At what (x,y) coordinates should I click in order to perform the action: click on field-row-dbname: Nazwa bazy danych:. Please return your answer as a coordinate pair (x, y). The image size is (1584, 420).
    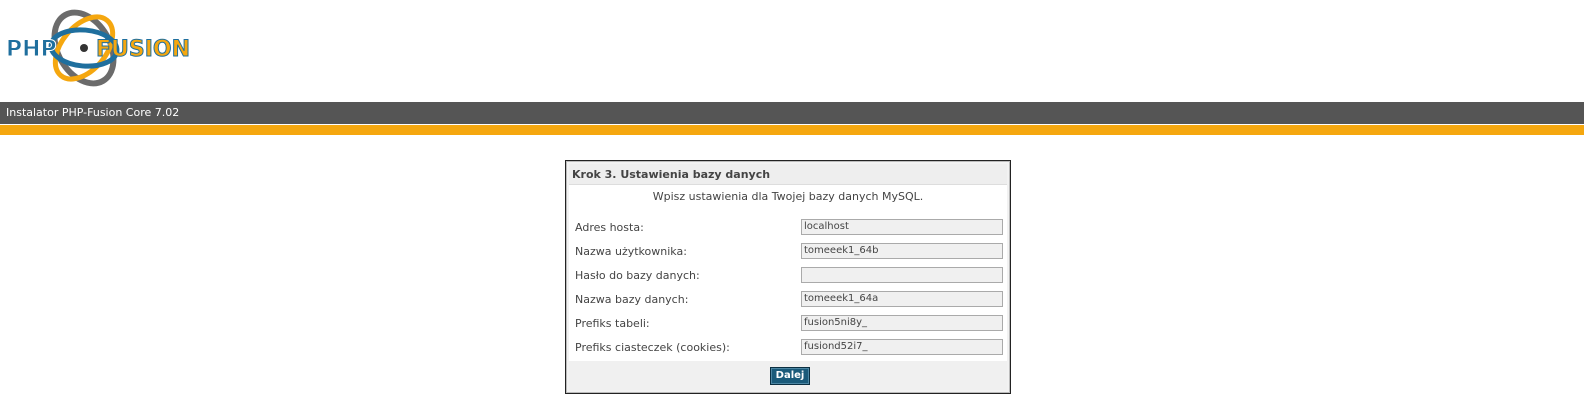
    Looking at the image, I should click on (789, 299).